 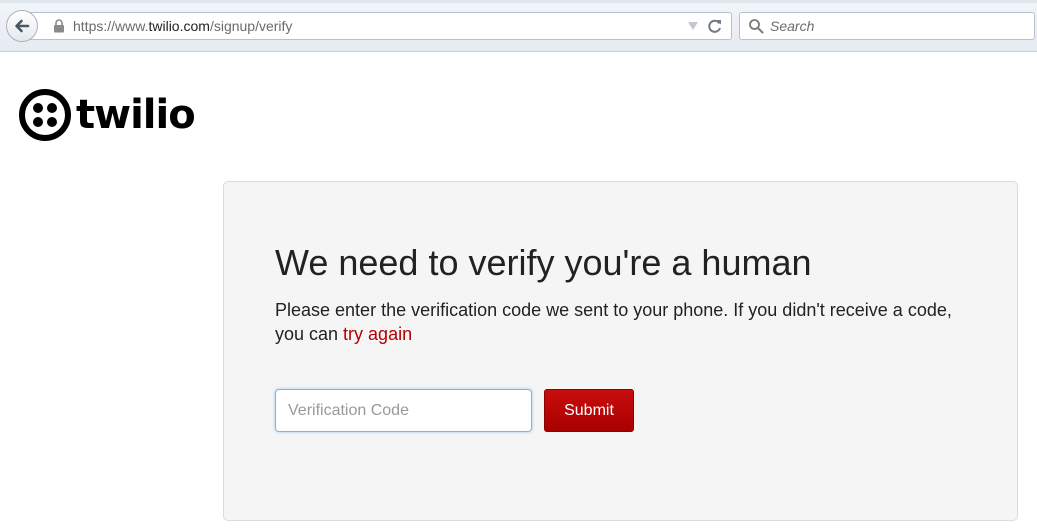 What do you see at coordinates (715, 26) in the screenshot?
I see `reload-icon` at bounding box center [715, 26].